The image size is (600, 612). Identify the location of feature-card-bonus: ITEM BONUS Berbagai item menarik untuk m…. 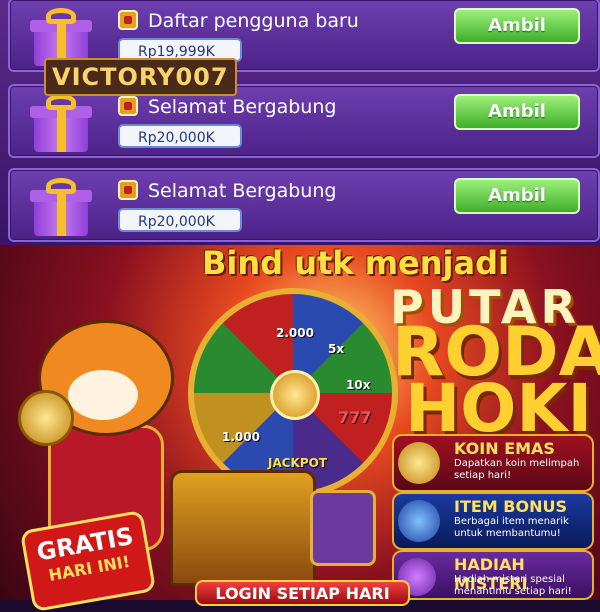
(493, 521).